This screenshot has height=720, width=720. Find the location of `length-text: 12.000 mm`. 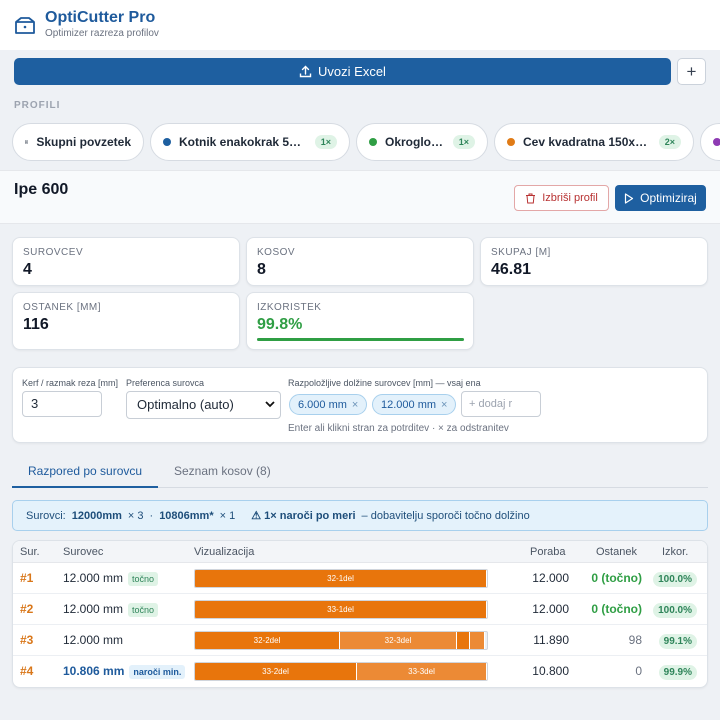

length-text: 12.000 mm is located at coordinates (93, 609).